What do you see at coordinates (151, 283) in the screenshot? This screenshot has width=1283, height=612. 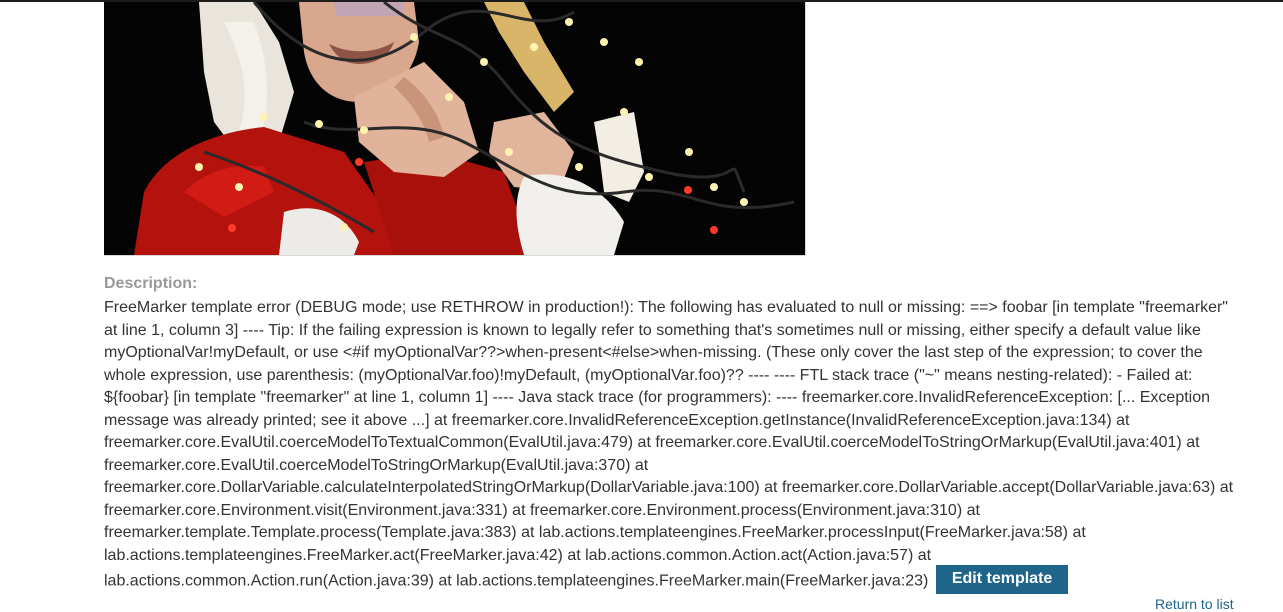 I see `description-label: Description:` at bounding box center [151, 283].